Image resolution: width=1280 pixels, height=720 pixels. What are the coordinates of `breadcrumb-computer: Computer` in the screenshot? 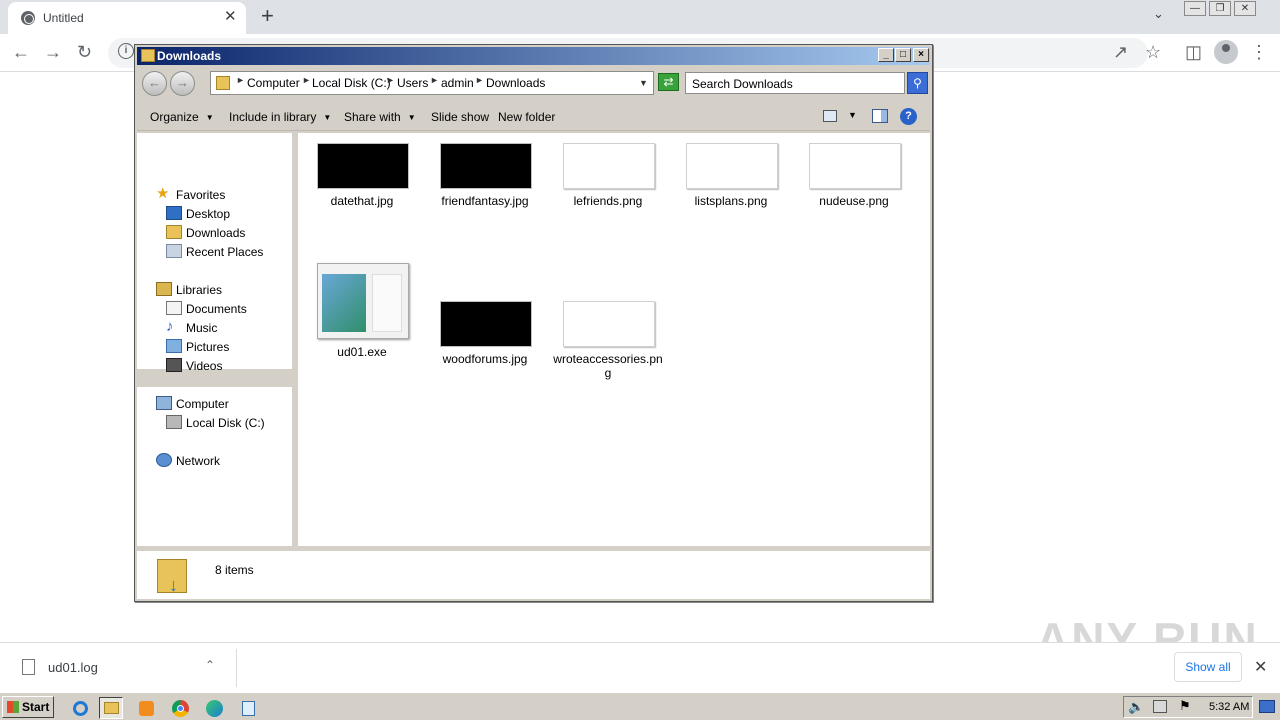 It's located at (273, 83).